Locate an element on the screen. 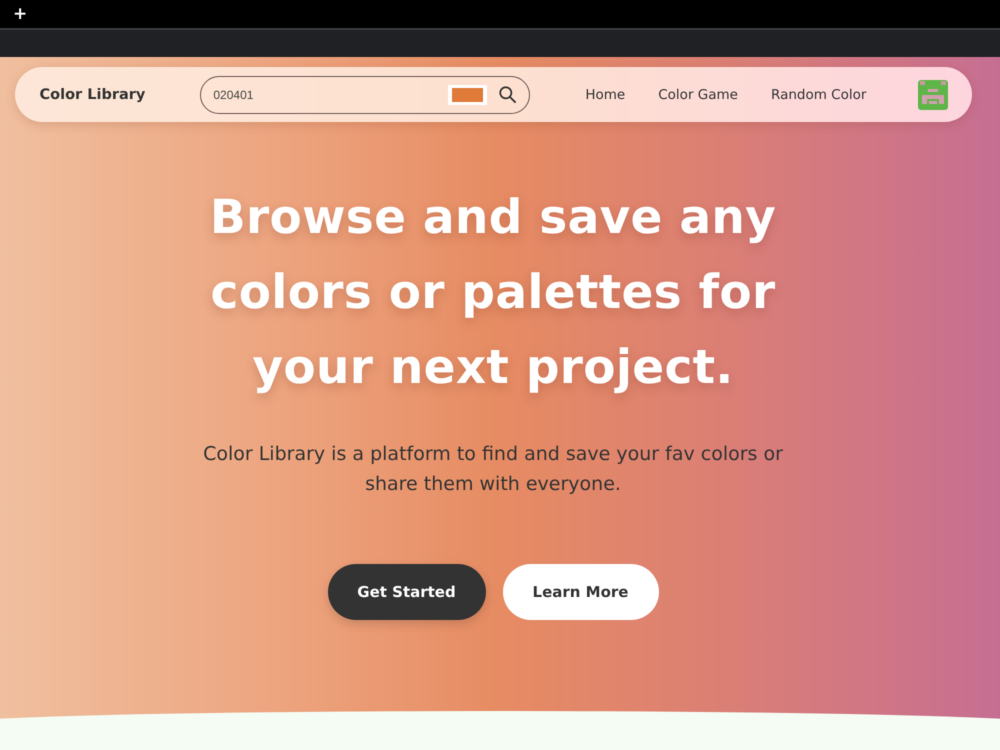 This screenshot has height=750, width=1000. nav-link: Home is located at coordinates (605, 94).